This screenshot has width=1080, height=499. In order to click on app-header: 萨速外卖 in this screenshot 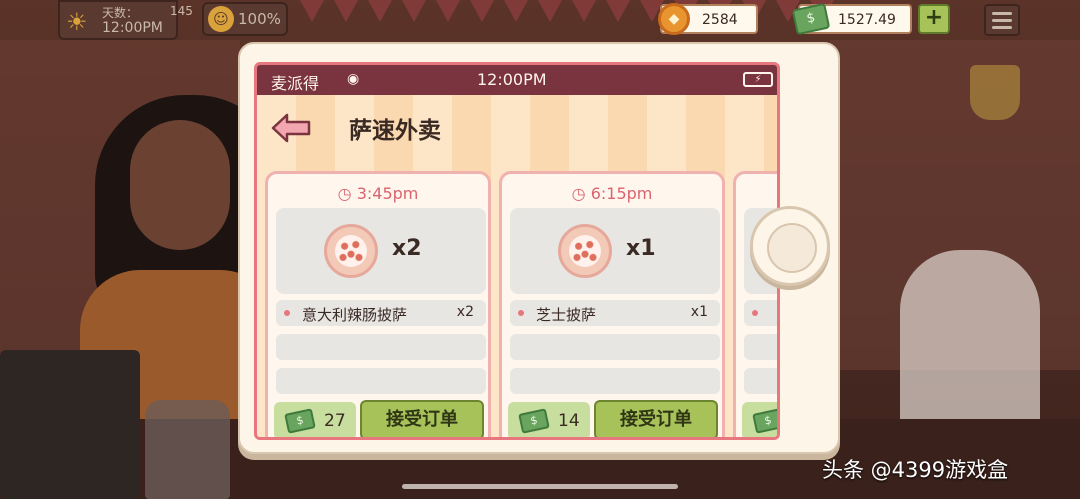, I will do `click(517, 128)`.